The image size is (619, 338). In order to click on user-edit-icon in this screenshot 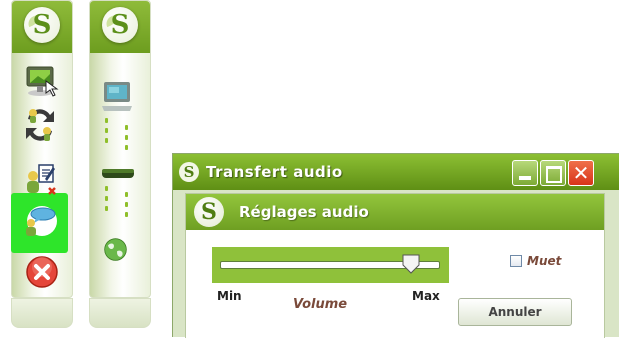, I will do `click(41, 180)`.